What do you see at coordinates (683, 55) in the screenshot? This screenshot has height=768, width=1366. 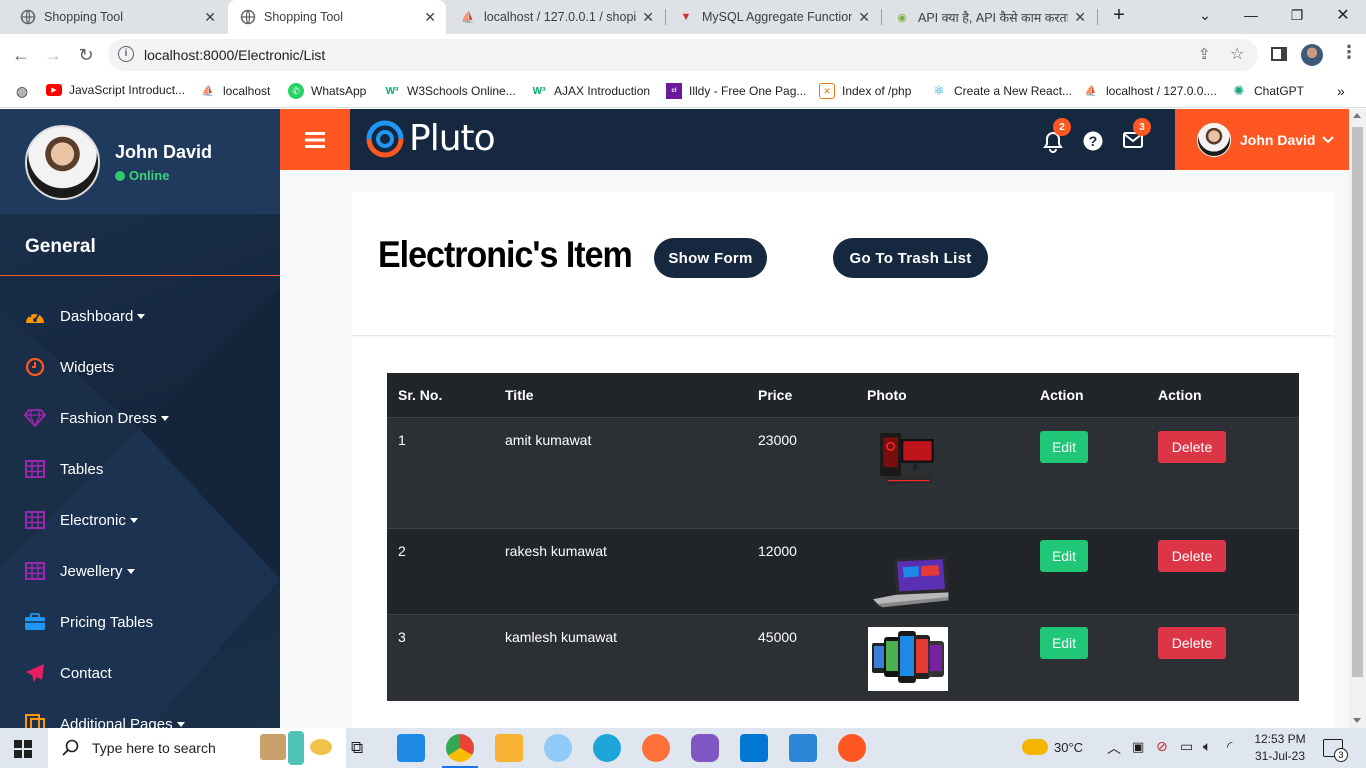 I see `address-bar: i localhost:8000/Electronic/List ⇪ ☆` at bounding box center [683, 55].